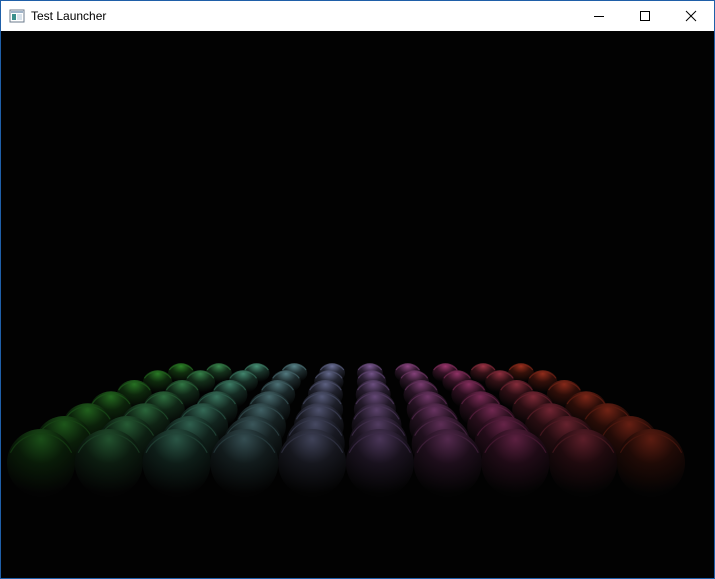 This screenshot has height=579, width=715. What do you see at coordinates (69, 16) in the screenshot?
I see `window-title: Test Launcher` at bounding box center [69, 16].